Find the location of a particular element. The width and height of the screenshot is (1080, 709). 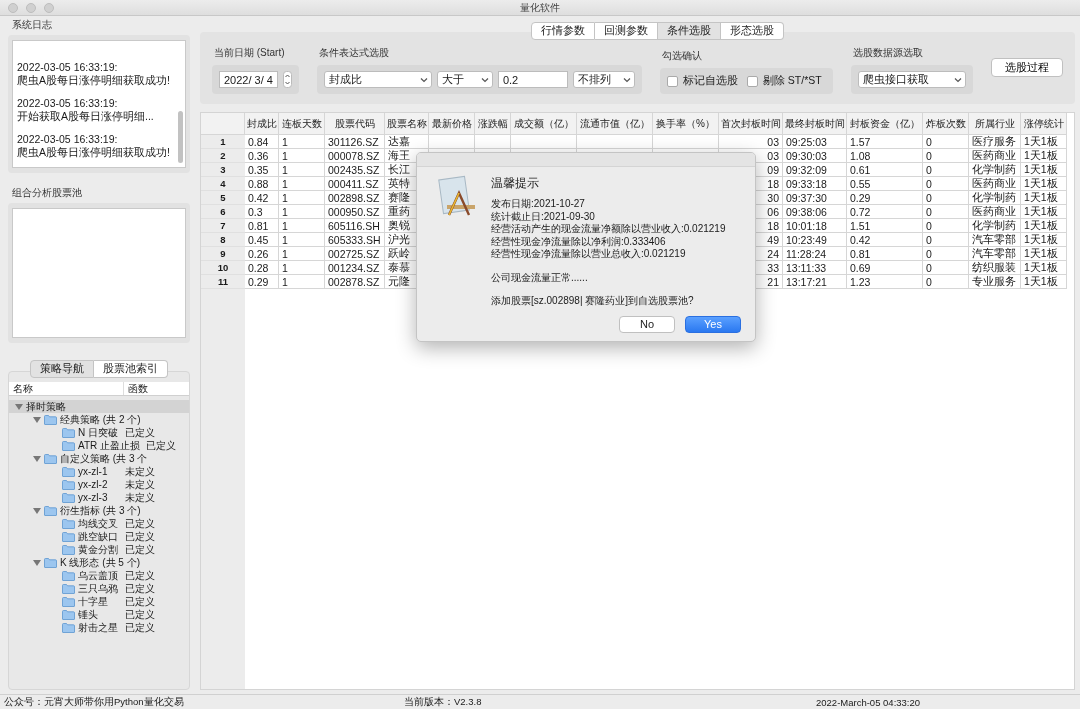

tree-row: 十字星 已定义 is located at coordinates (99, 601).